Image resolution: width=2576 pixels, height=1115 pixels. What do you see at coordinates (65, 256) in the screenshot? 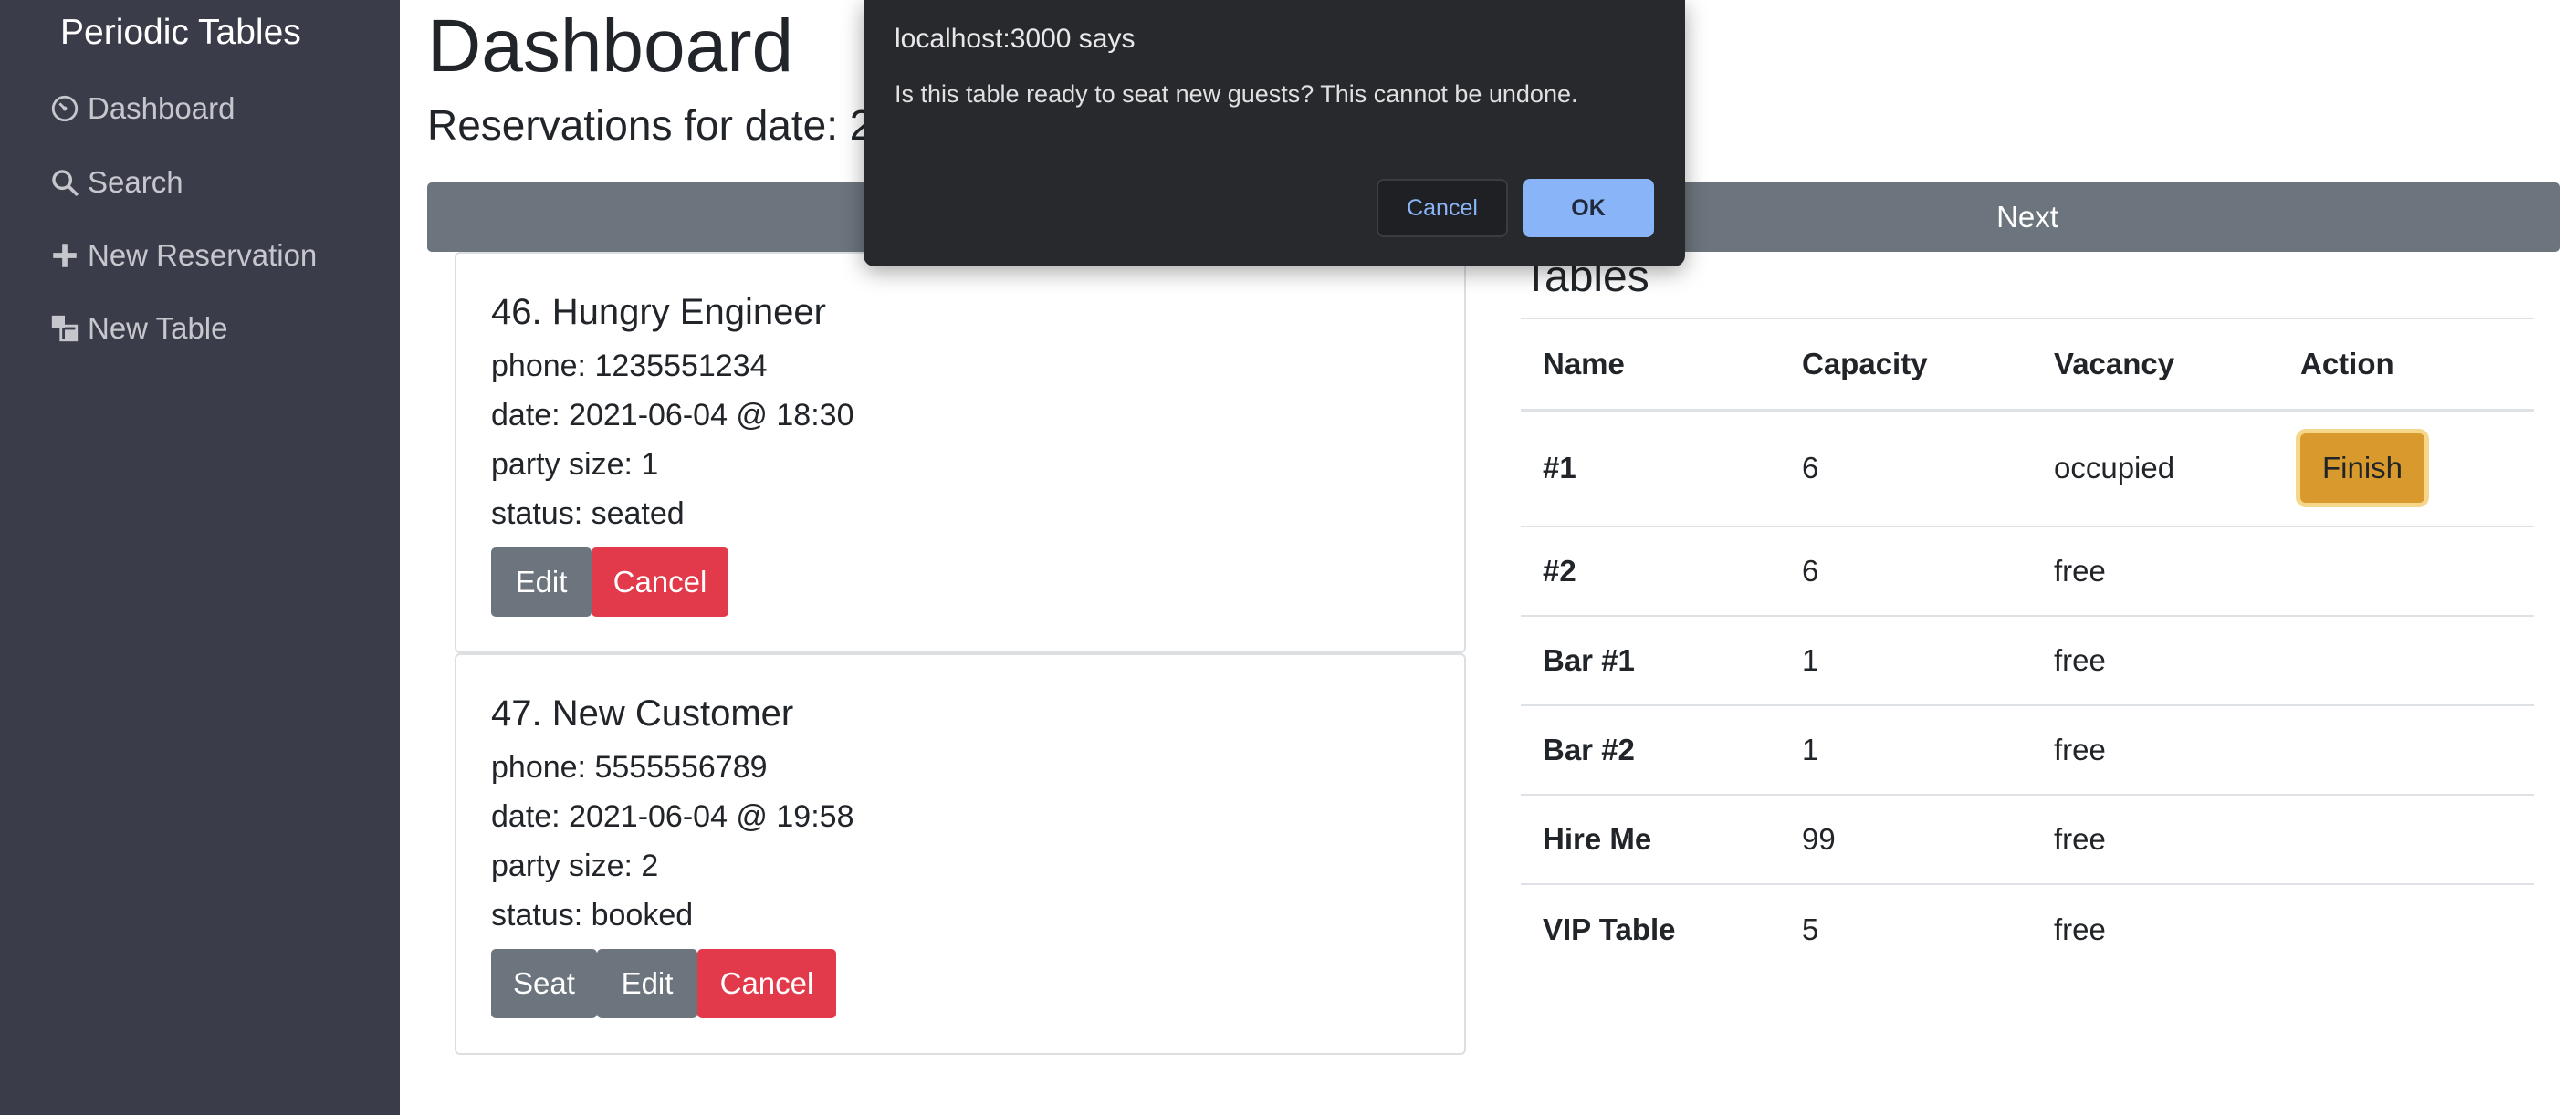
I see `plus-icon` at bounding box center [65, 256].